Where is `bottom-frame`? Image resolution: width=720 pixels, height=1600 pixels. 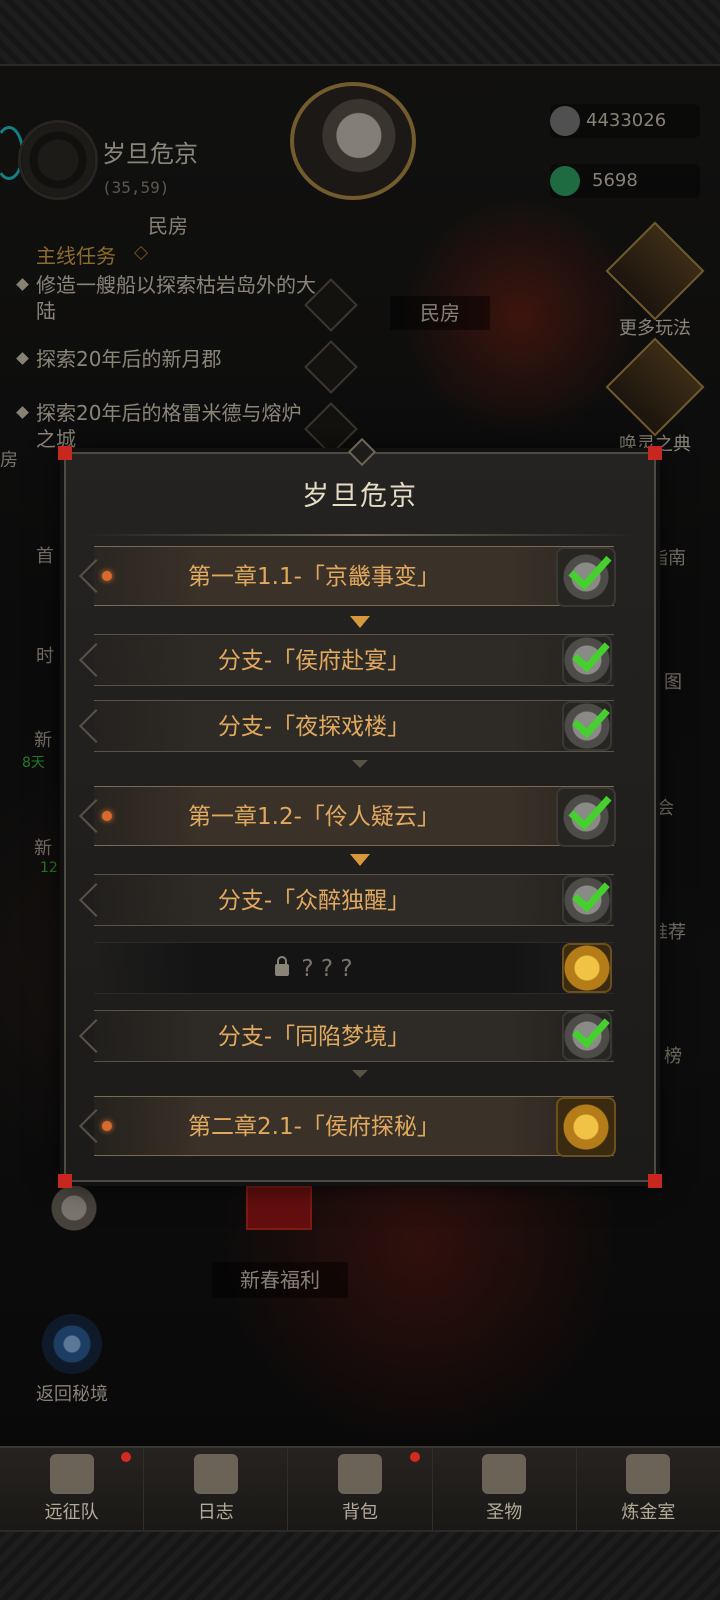 bottom-frame is located at coordinates (360, 1565).